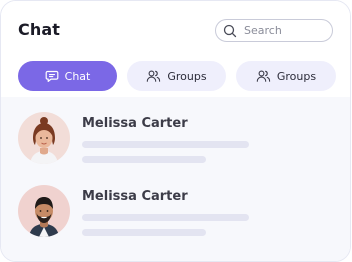 The image size is (352, 262). Describe the element at coordinates (39, 29) in the screenshot. I see `page-title: Chat` at that location.